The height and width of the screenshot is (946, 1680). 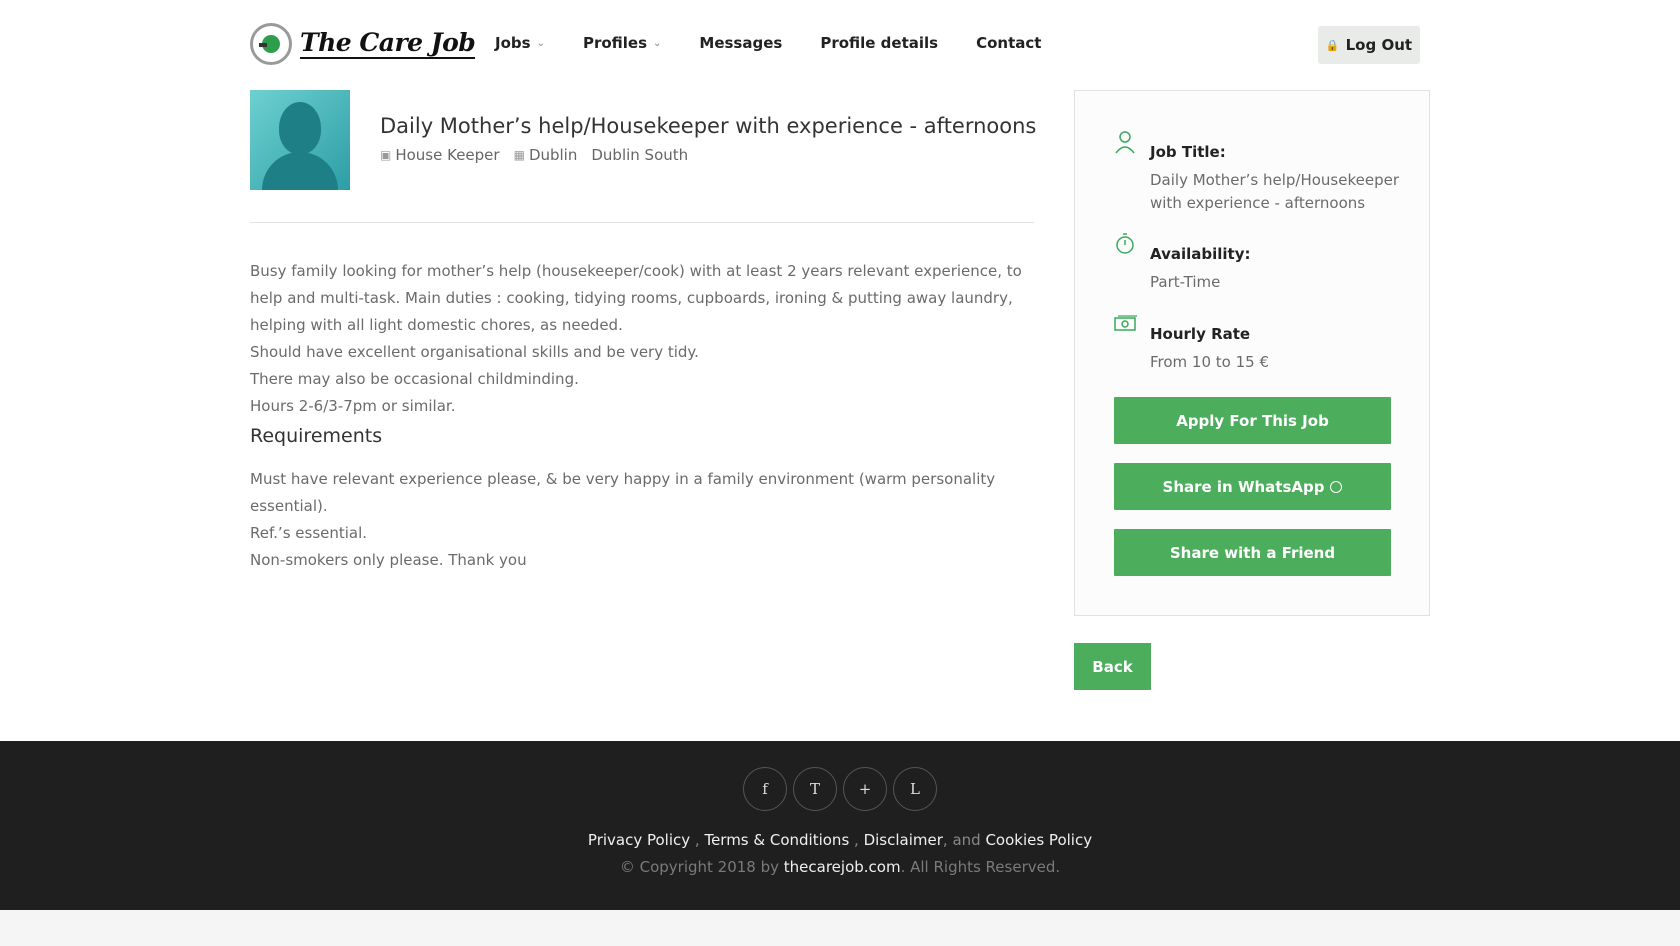 I want to click on nav-item-profiles: Profiles ⌄, so click(x=622, y=43).